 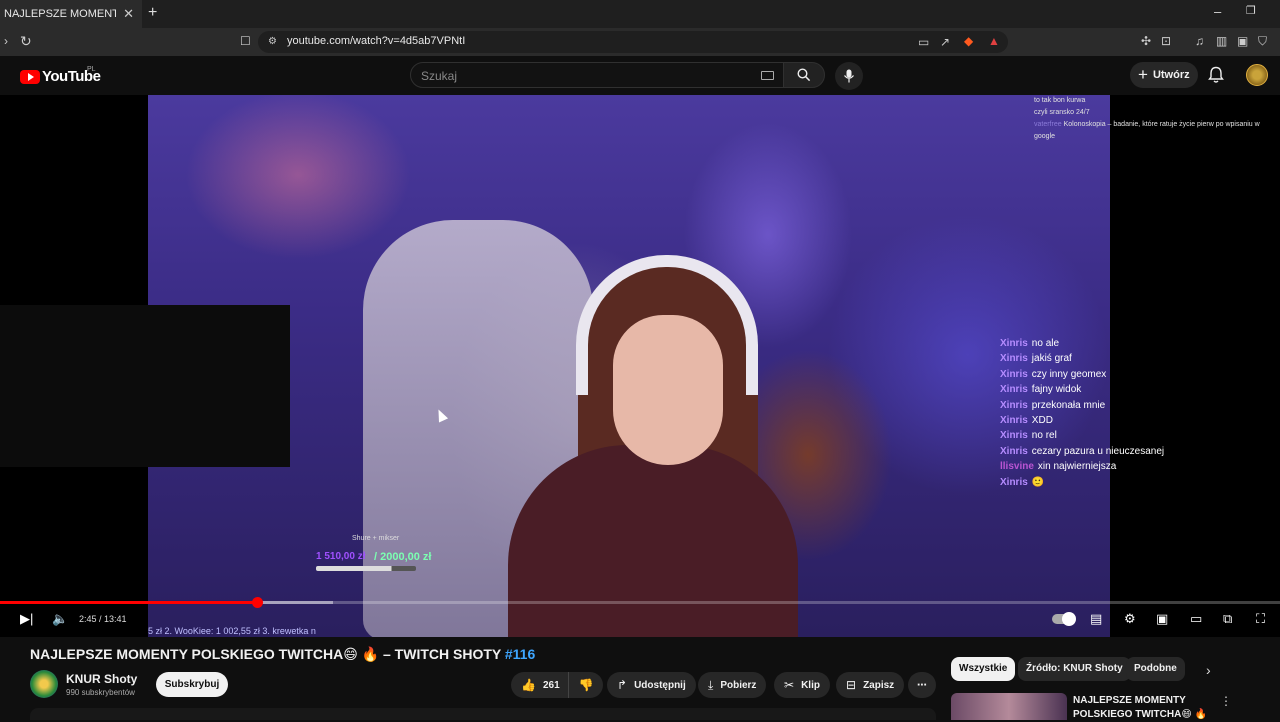 I want to click on chat-line: Xinris przekonała mnie, so click(x=1053, y=405).